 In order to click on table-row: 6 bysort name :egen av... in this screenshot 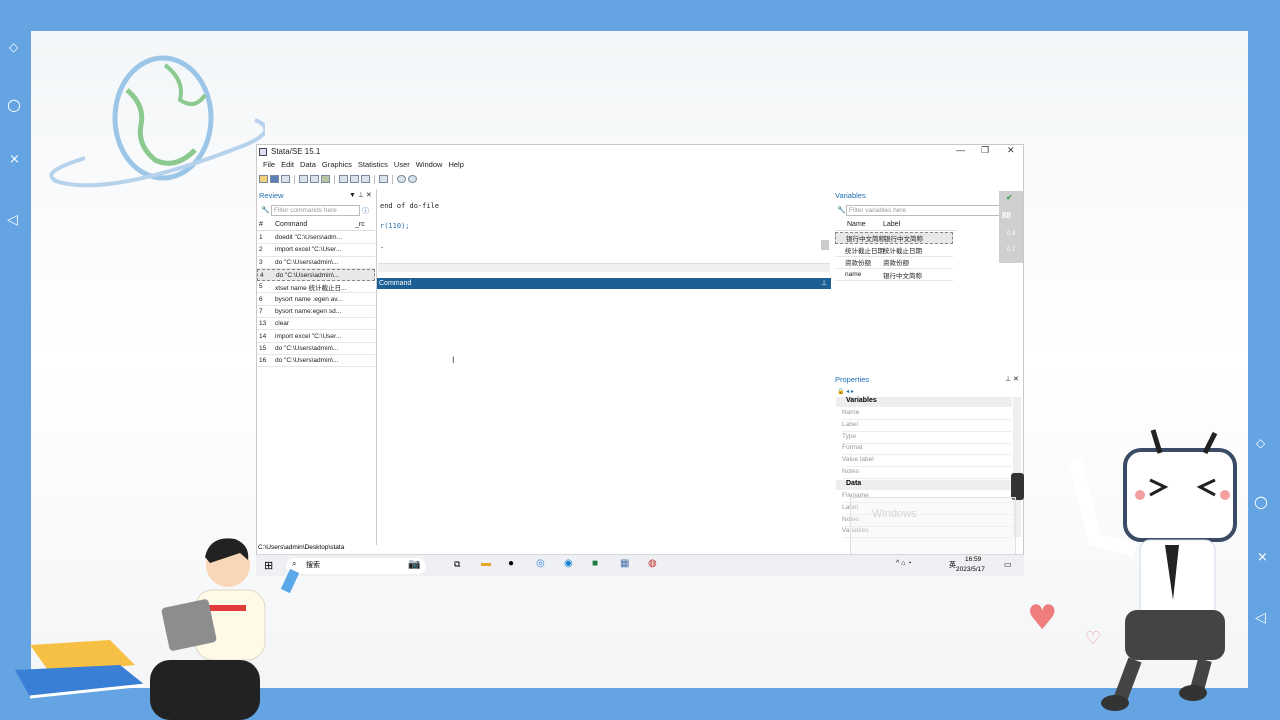, I will do `click(316, 300)`.